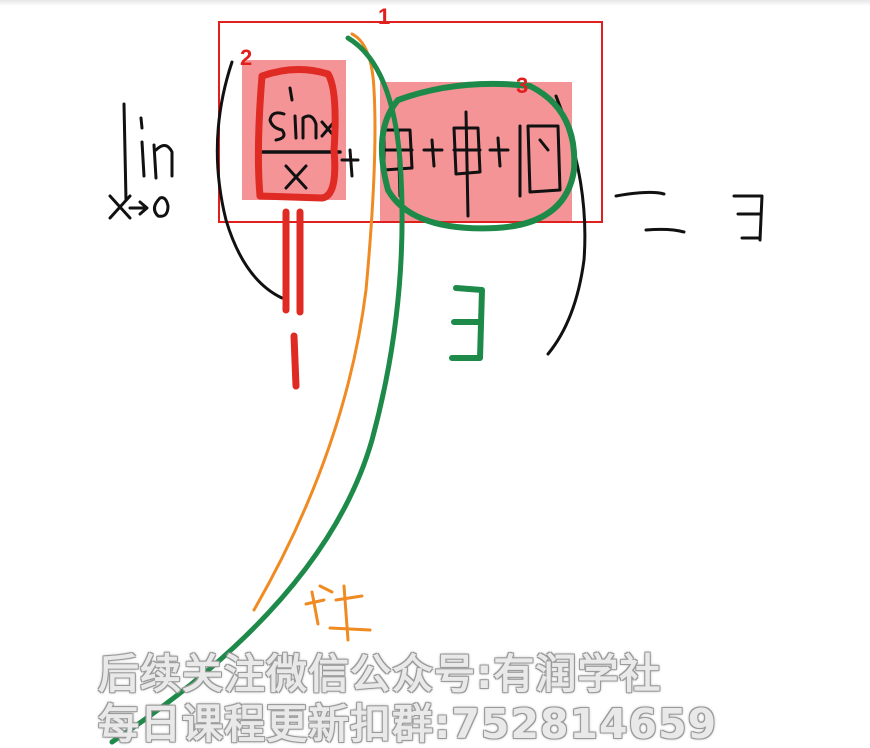  I want to click on lim-handwriting, so click(141, 161).